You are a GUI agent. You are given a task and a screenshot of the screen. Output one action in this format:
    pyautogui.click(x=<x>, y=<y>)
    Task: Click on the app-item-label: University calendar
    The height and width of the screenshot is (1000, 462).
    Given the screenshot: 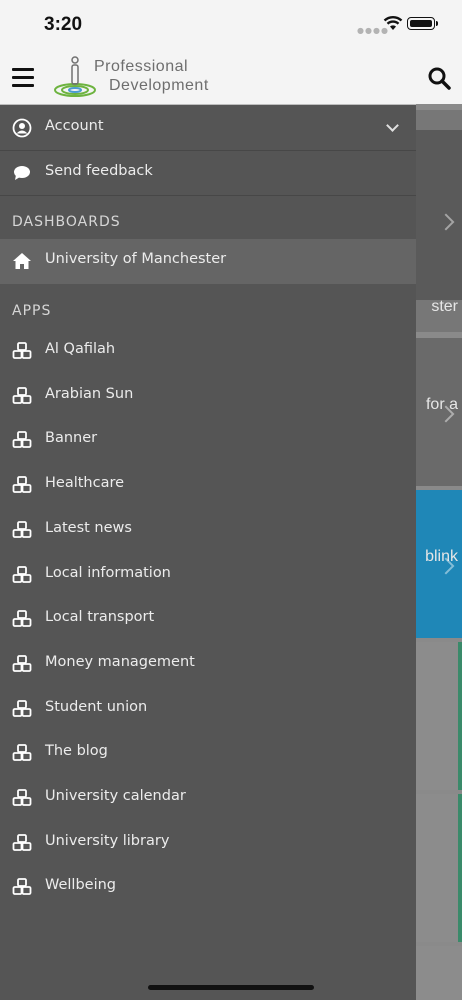 What is the action you would take?
    pyautogui.click(x=115, y=796)
    